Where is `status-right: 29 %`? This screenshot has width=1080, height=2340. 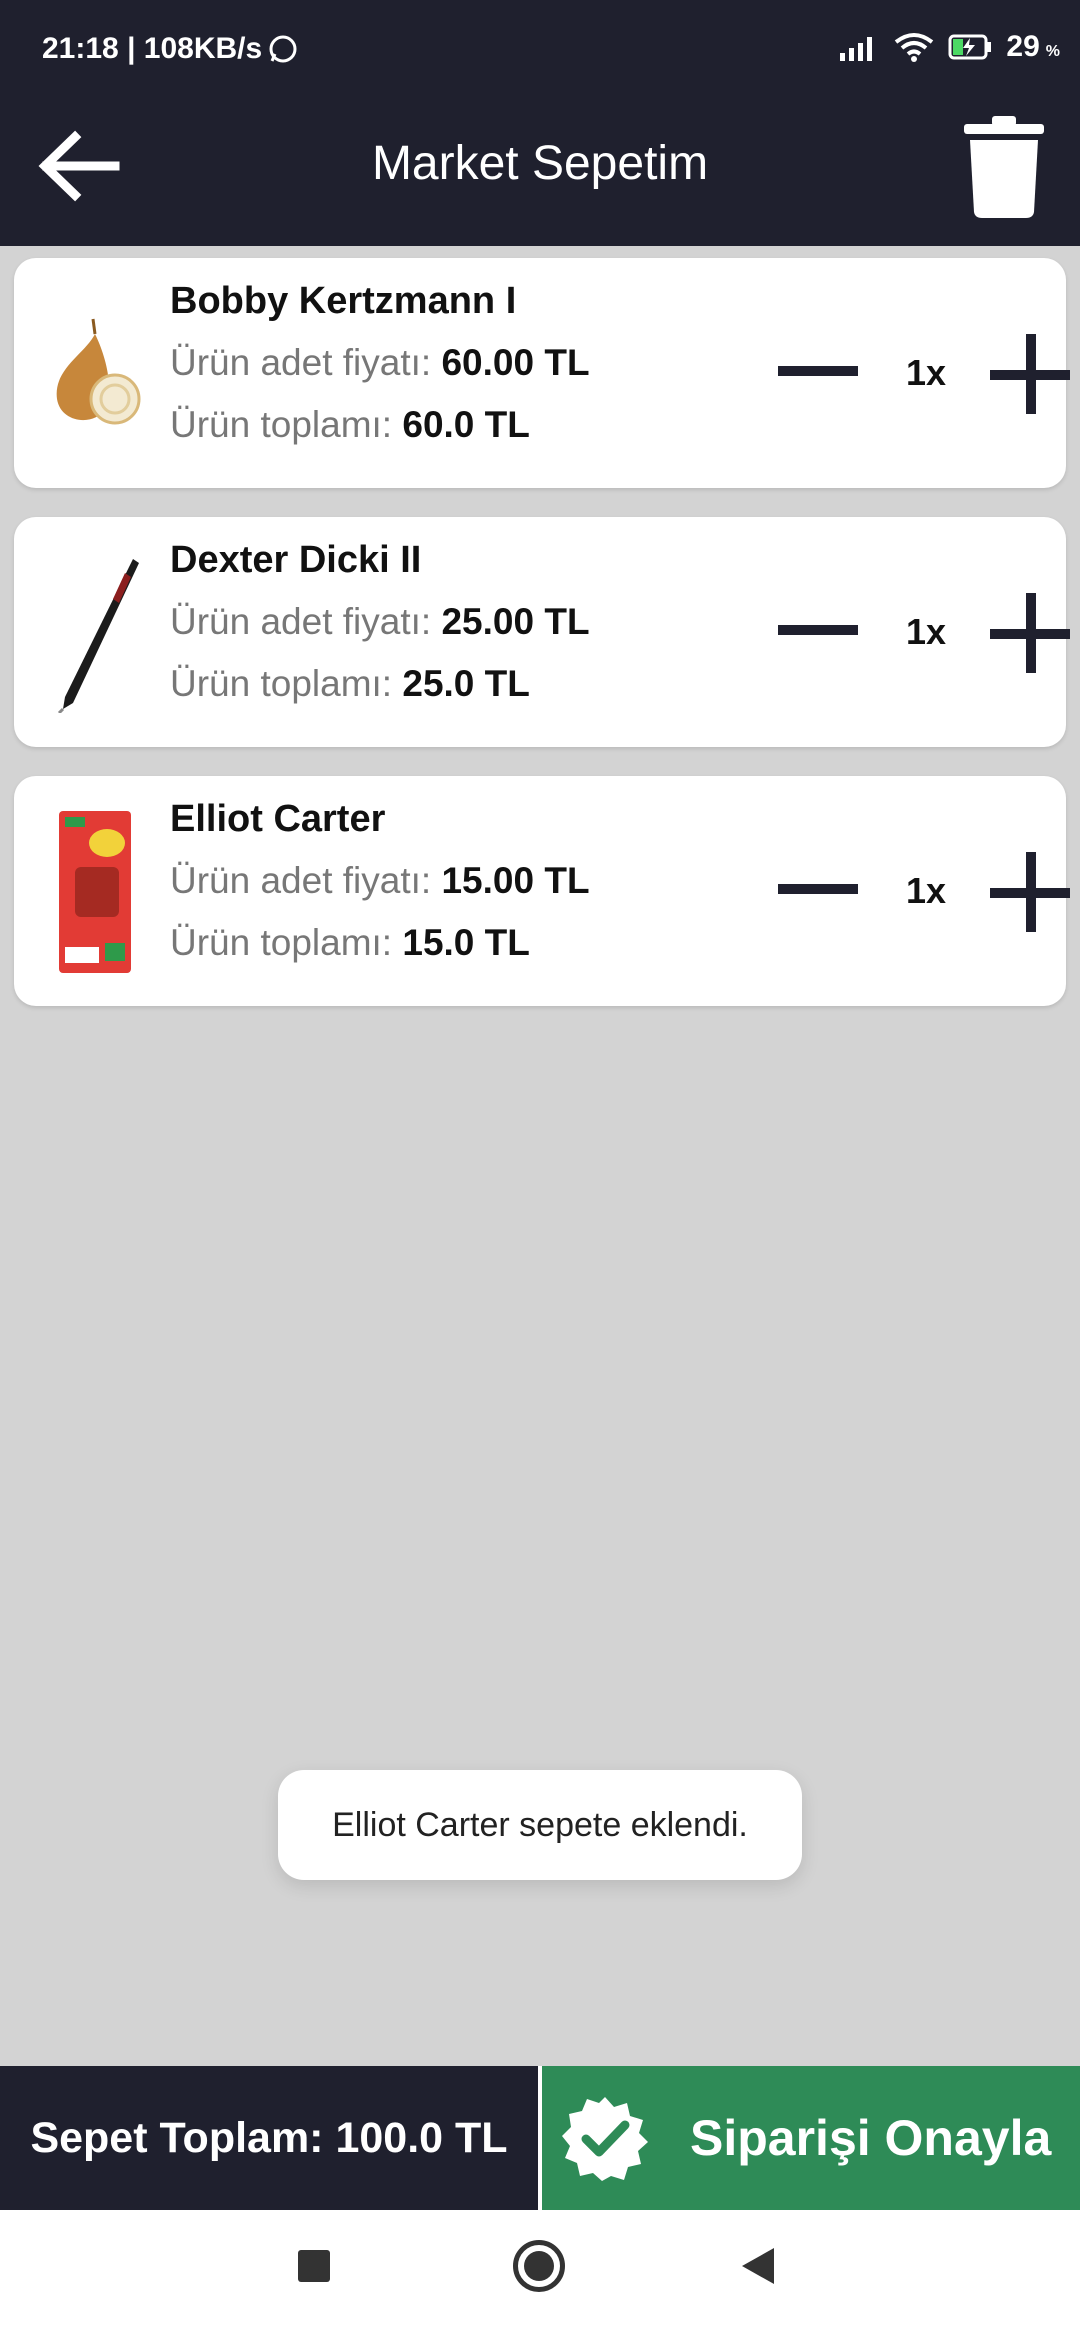
status-right: 29 % is located at coordinates (950, 47).